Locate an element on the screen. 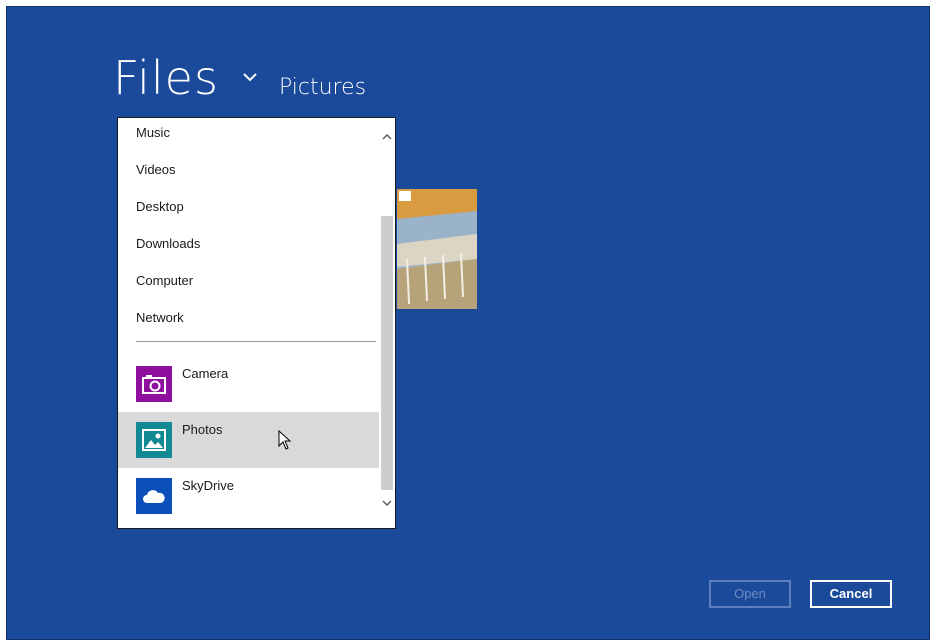 This screenshot has width=934, height=642. scroll-up-arrow-icon is located at coordinates (387, 137).